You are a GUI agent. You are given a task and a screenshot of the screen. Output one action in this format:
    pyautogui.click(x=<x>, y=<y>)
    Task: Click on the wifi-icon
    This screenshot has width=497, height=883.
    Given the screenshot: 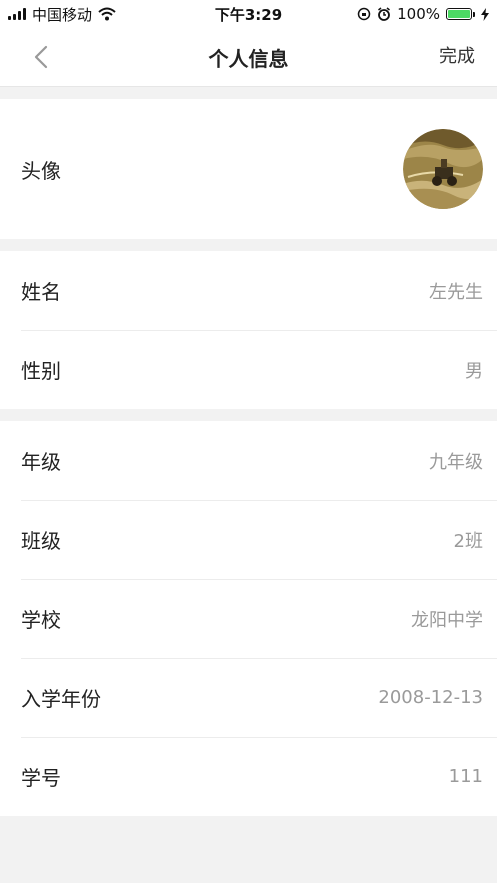 What is the action you would take?
    pyautogui.click(x=107, y=14)
    